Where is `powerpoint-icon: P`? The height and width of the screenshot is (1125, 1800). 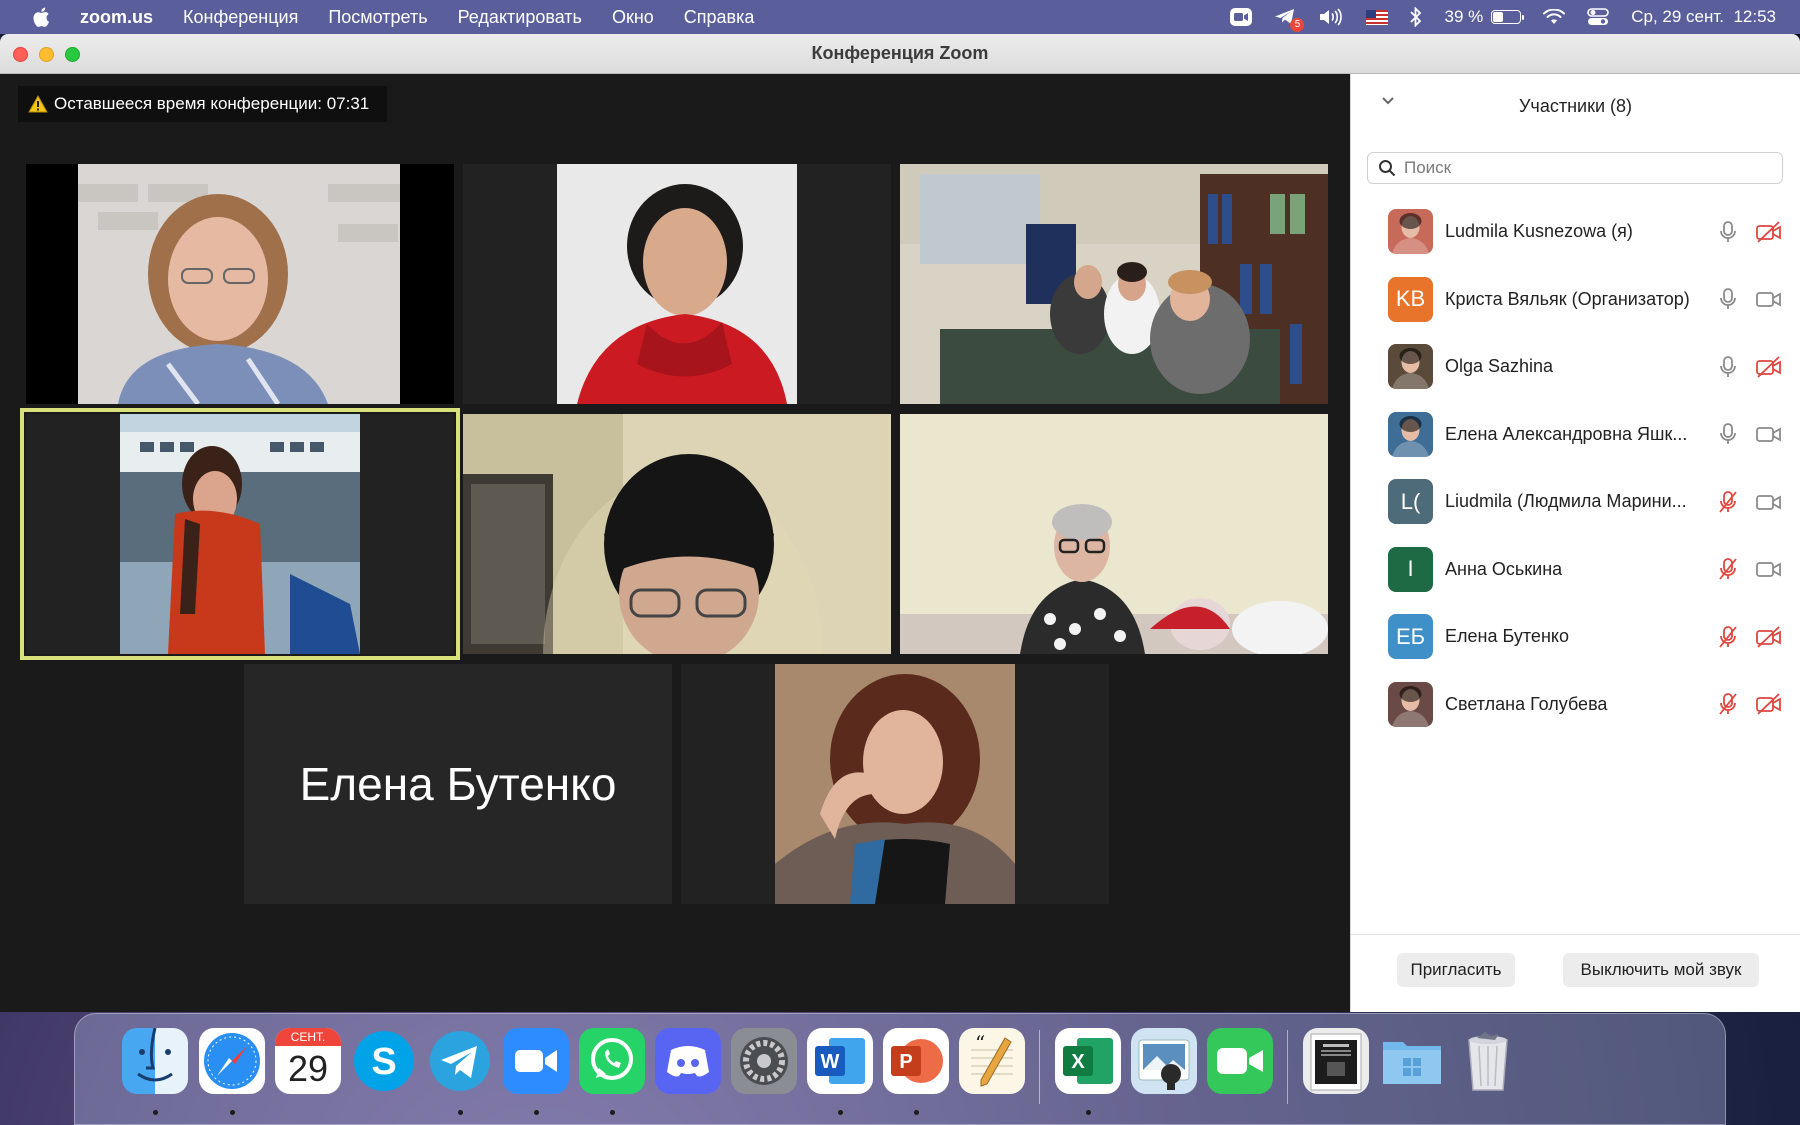
powerpoint-icon: P is located at coordinates (916, 1061).